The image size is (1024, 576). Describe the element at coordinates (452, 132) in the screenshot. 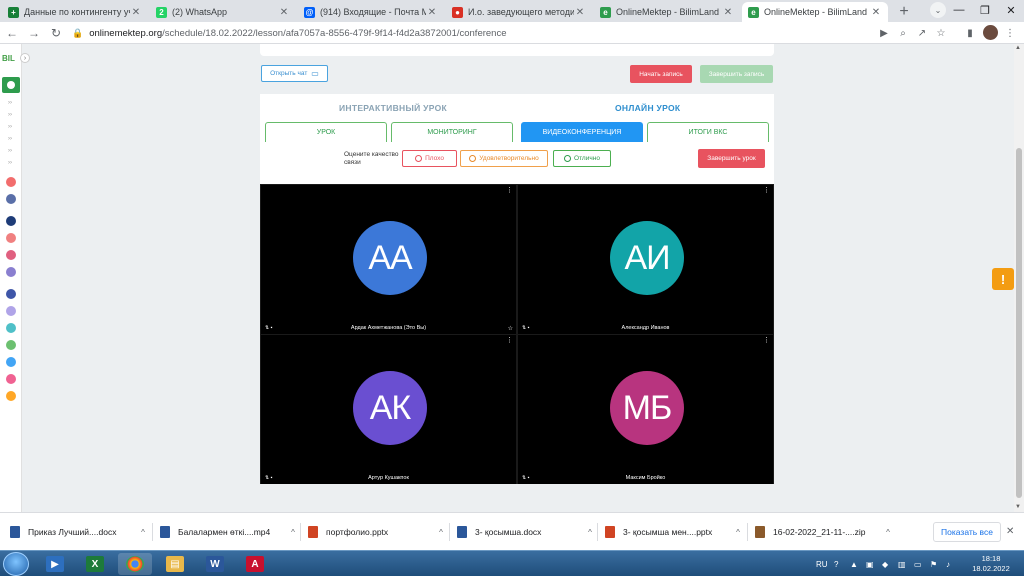

I see `tab-monitoring: МОНИТОРИНГ` at that location.